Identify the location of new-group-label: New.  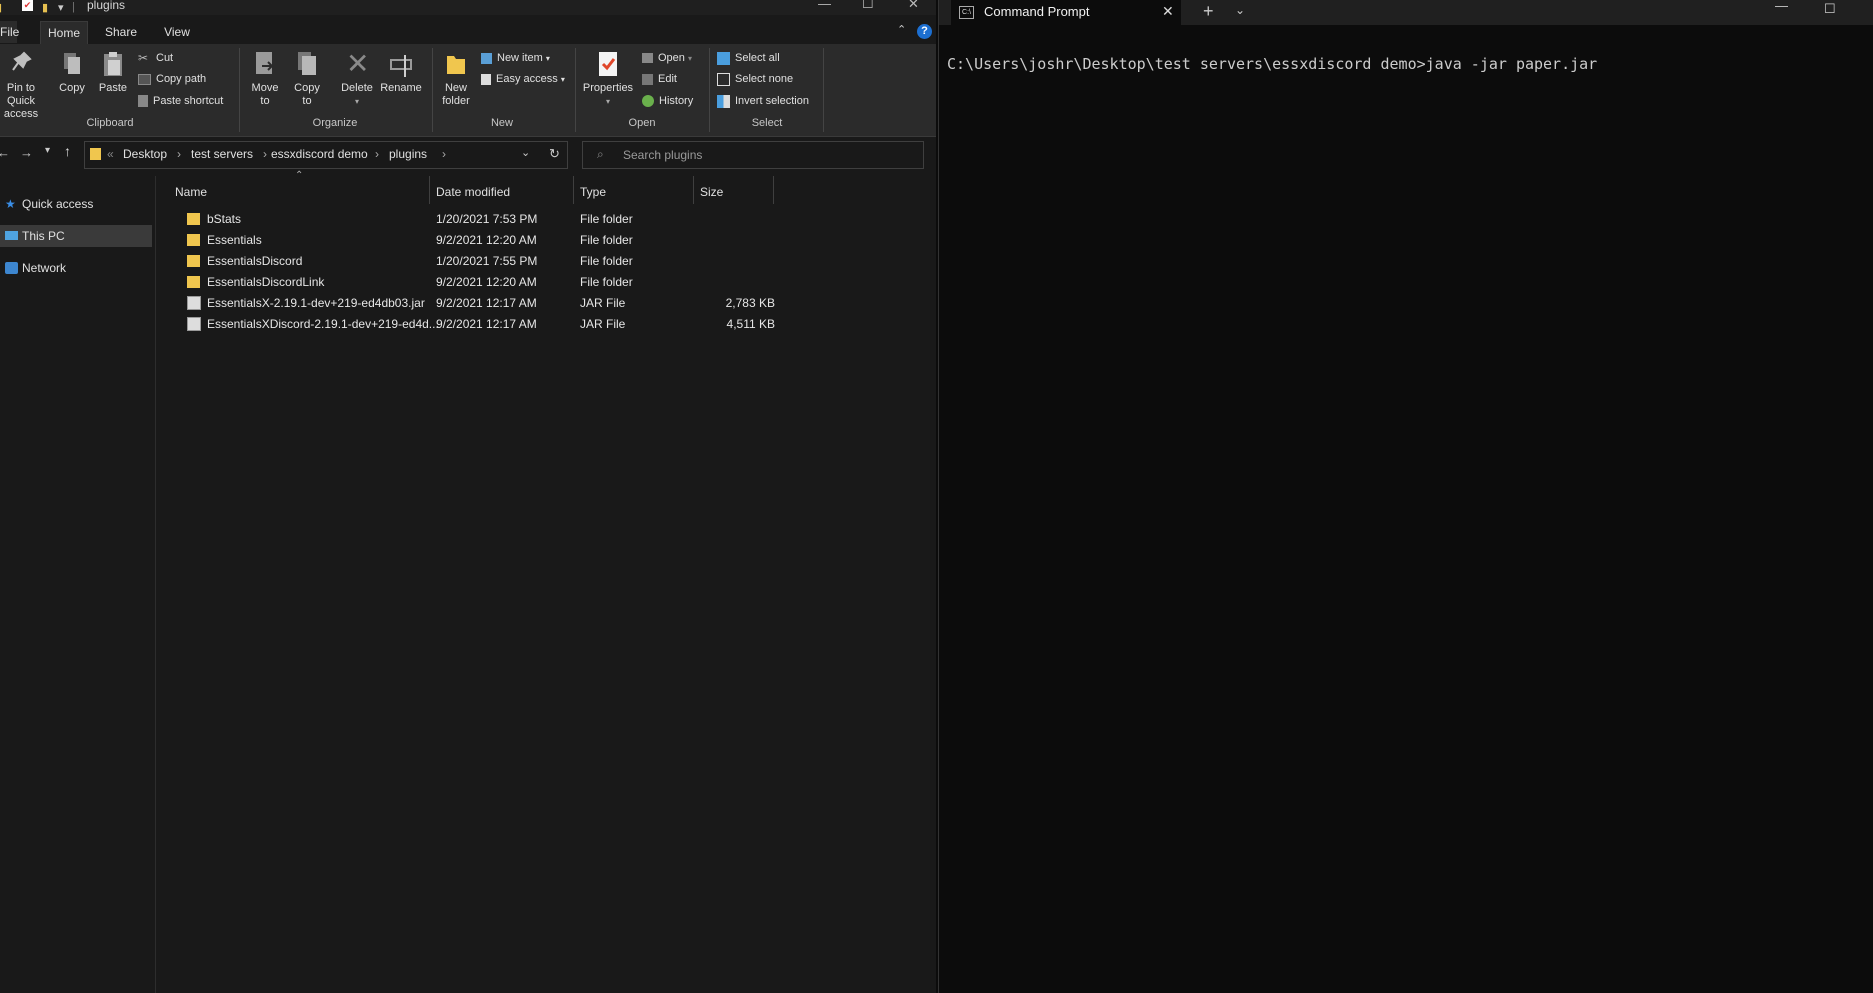
(501, 123).